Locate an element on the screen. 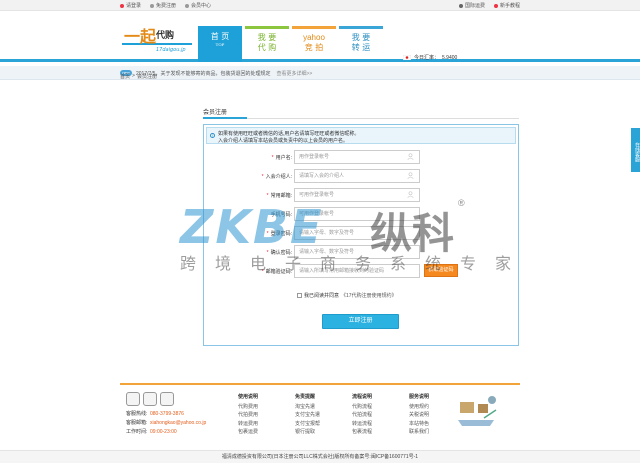 The height and width of the screenshot is (463, 640). mail-icon is located at coordinates (150, 399).